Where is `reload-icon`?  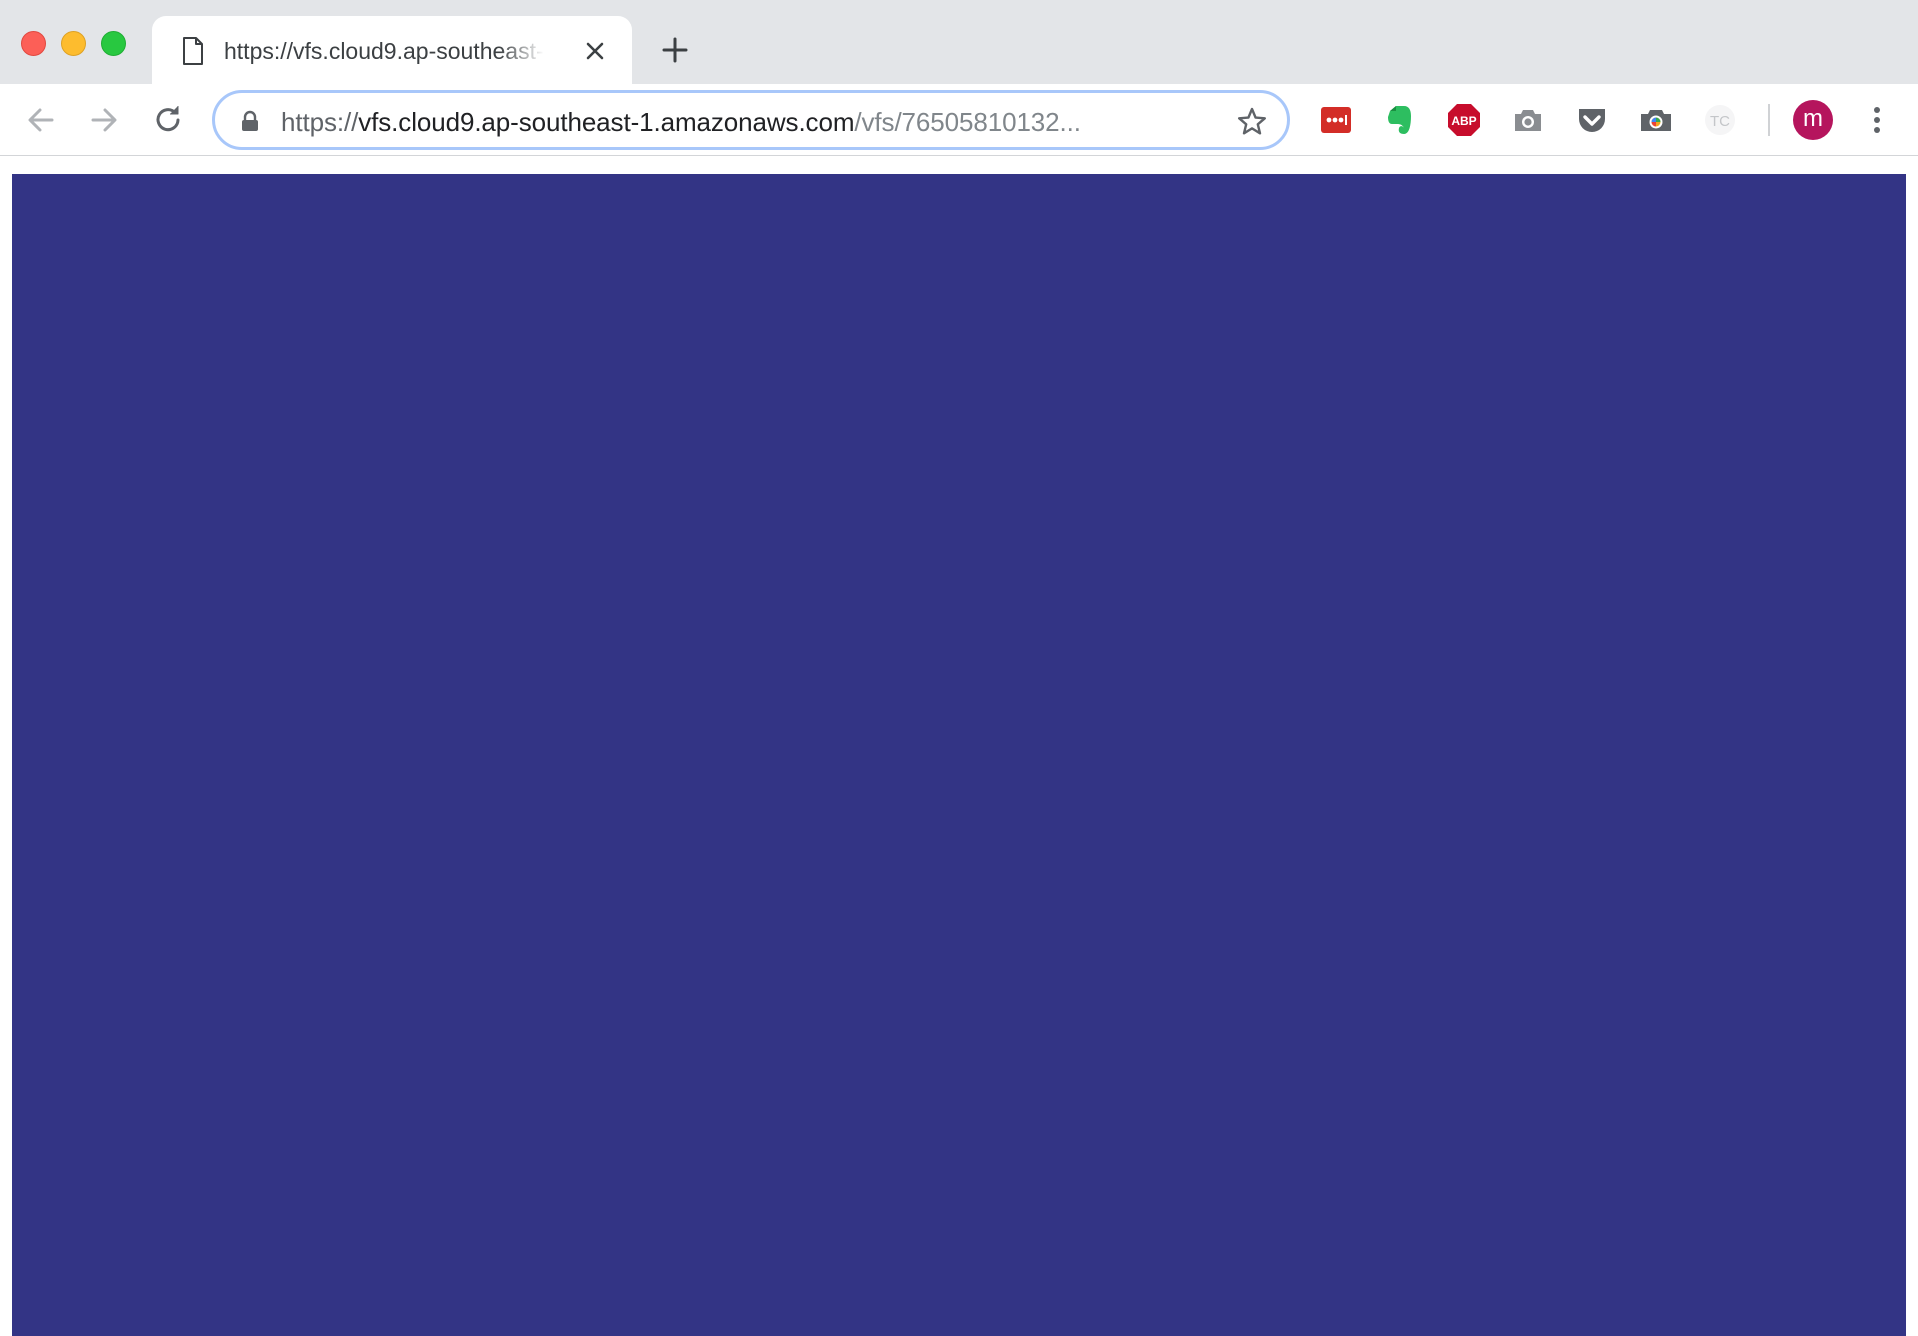
reload-icon is located at coordinates (168, 120).